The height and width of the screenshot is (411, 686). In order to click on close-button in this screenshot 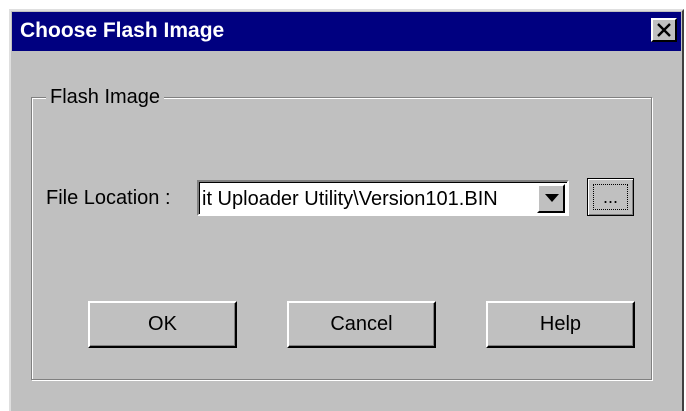, I will do `click(664, 30)`.